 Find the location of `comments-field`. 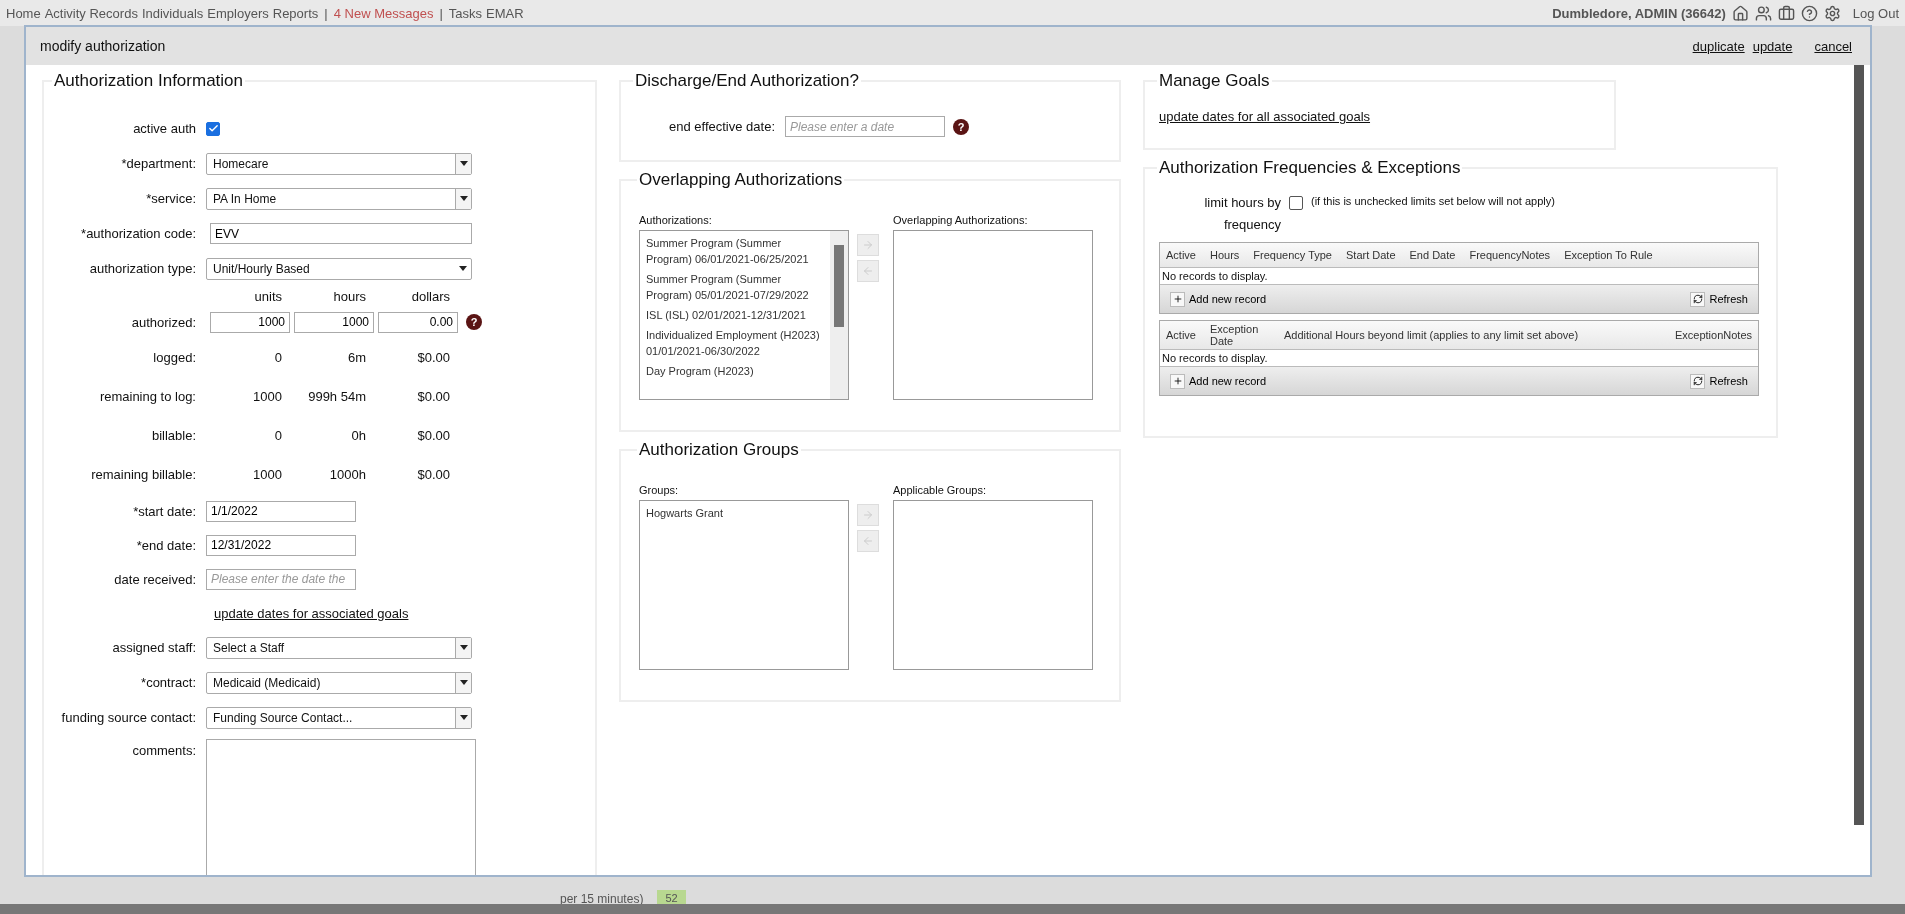

comments-field is located at coordinates (341, 807).